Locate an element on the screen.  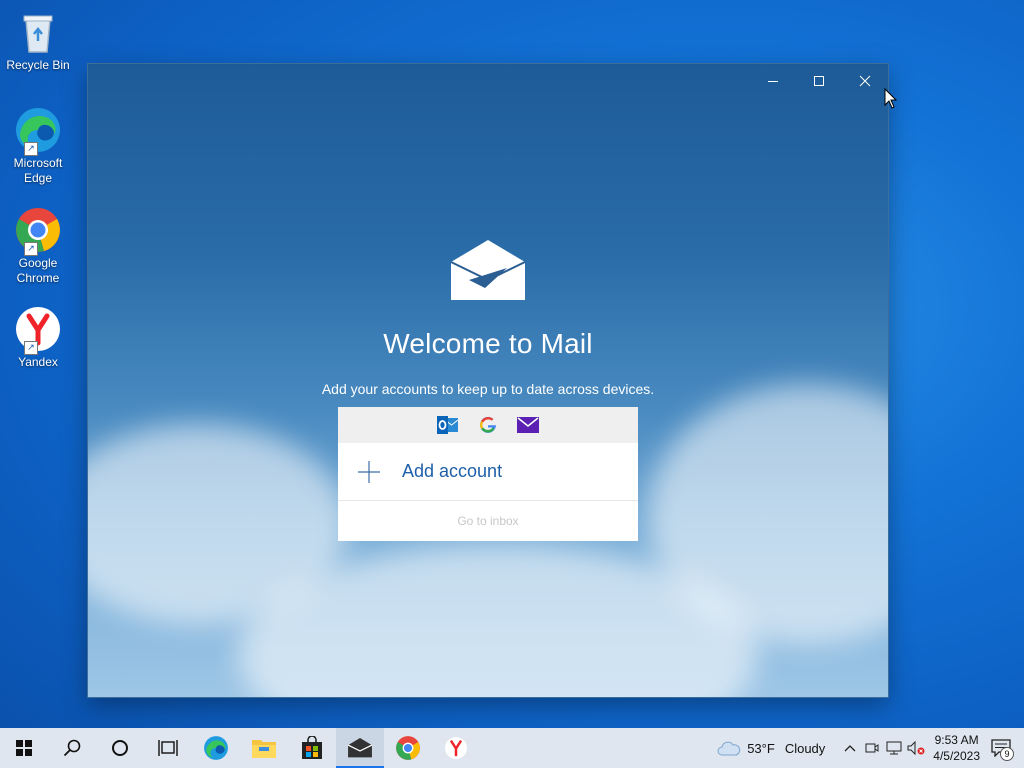
taskbar-file-explorer is located at coordinates (264, 748).